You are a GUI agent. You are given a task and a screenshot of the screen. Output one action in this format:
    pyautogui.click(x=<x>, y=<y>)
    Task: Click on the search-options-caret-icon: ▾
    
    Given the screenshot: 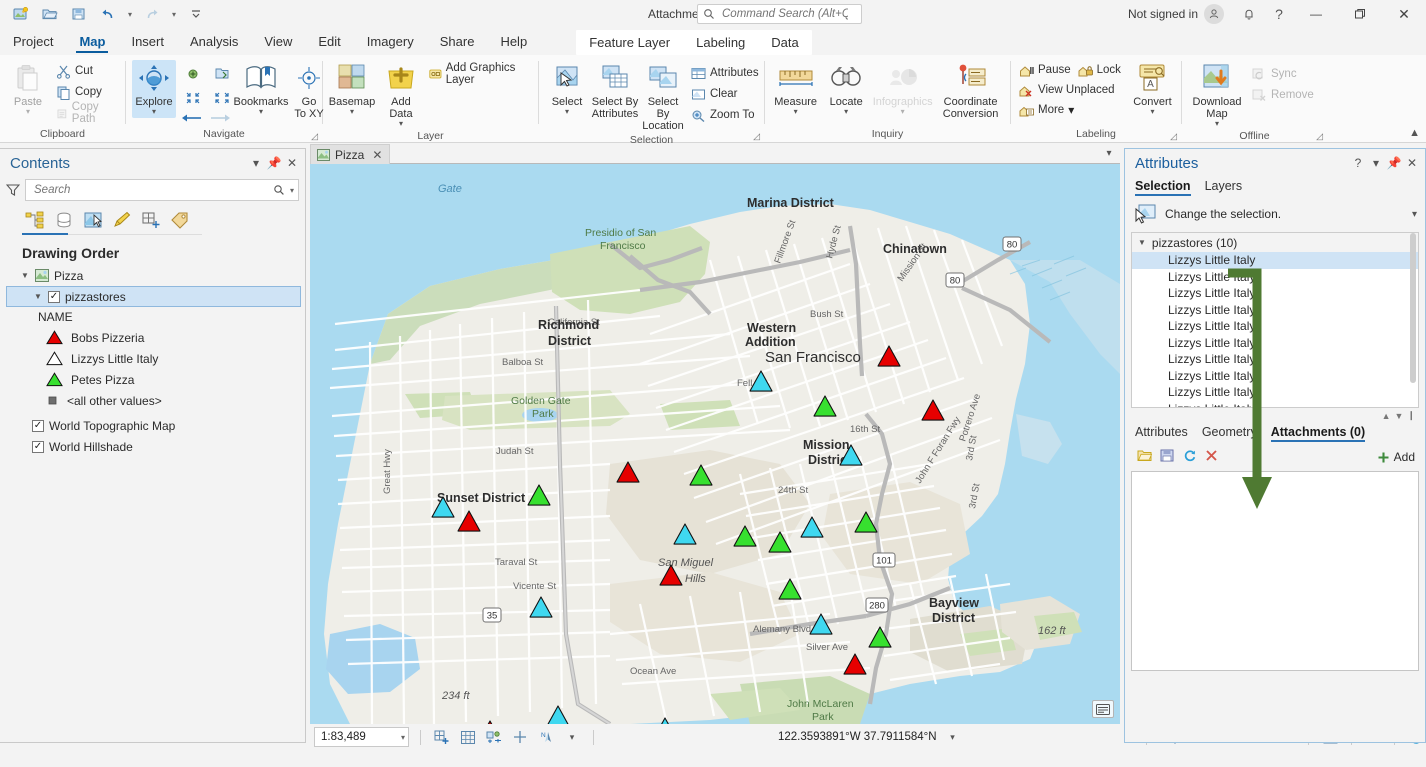 What is the action you would take?
    pyautogui.click(x=292, y=190)
    